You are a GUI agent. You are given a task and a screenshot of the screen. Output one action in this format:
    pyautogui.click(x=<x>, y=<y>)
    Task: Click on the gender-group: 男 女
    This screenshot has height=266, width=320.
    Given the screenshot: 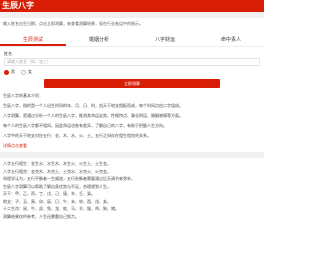 What is the action you would take?
    pyautogui.click(x=132, y=72)
    